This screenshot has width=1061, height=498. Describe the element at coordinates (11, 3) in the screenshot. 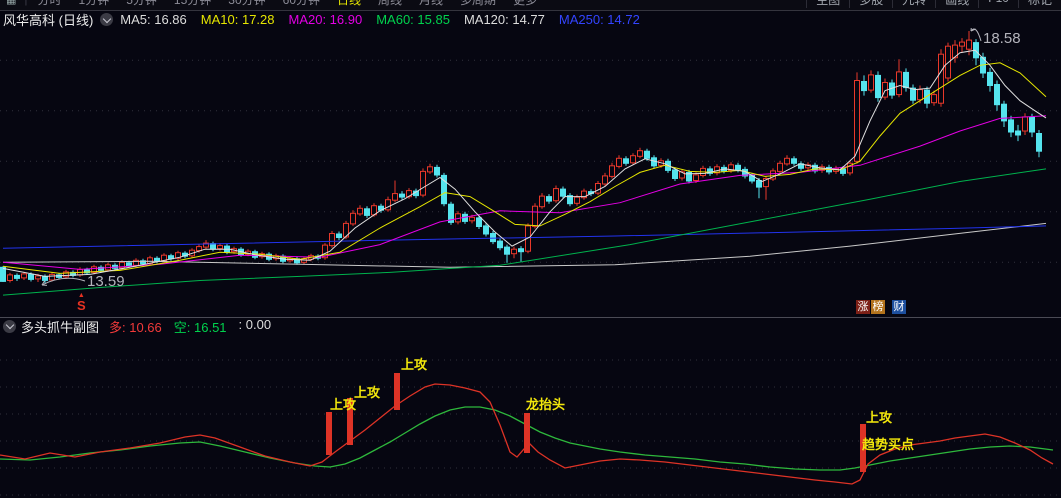

I see `grid-icon: ▦` at that location.